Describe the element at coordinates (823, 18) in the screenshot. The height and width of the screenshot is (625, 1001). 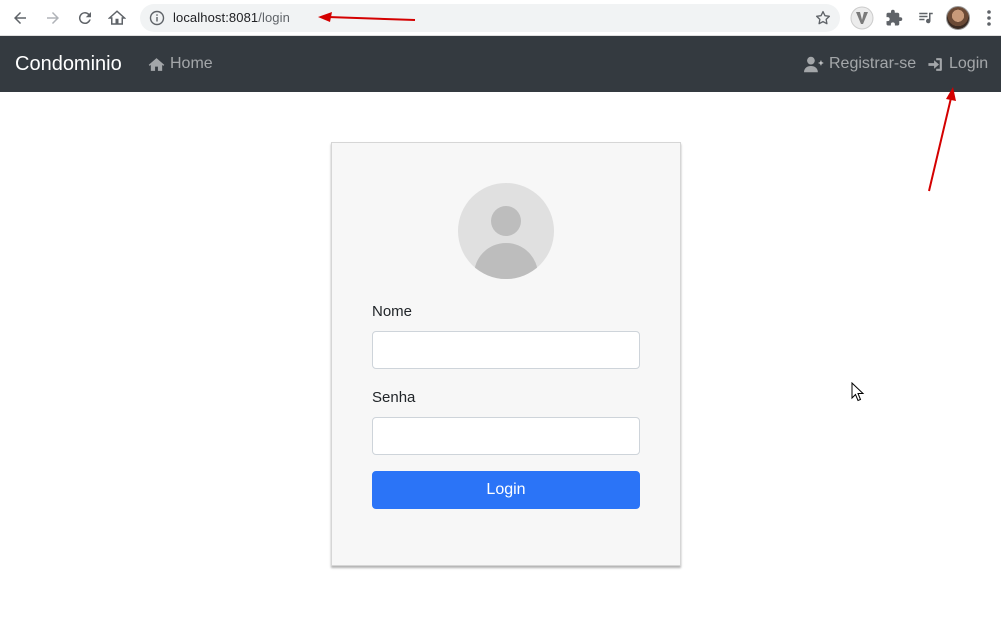
I see `star-icon` at that location.